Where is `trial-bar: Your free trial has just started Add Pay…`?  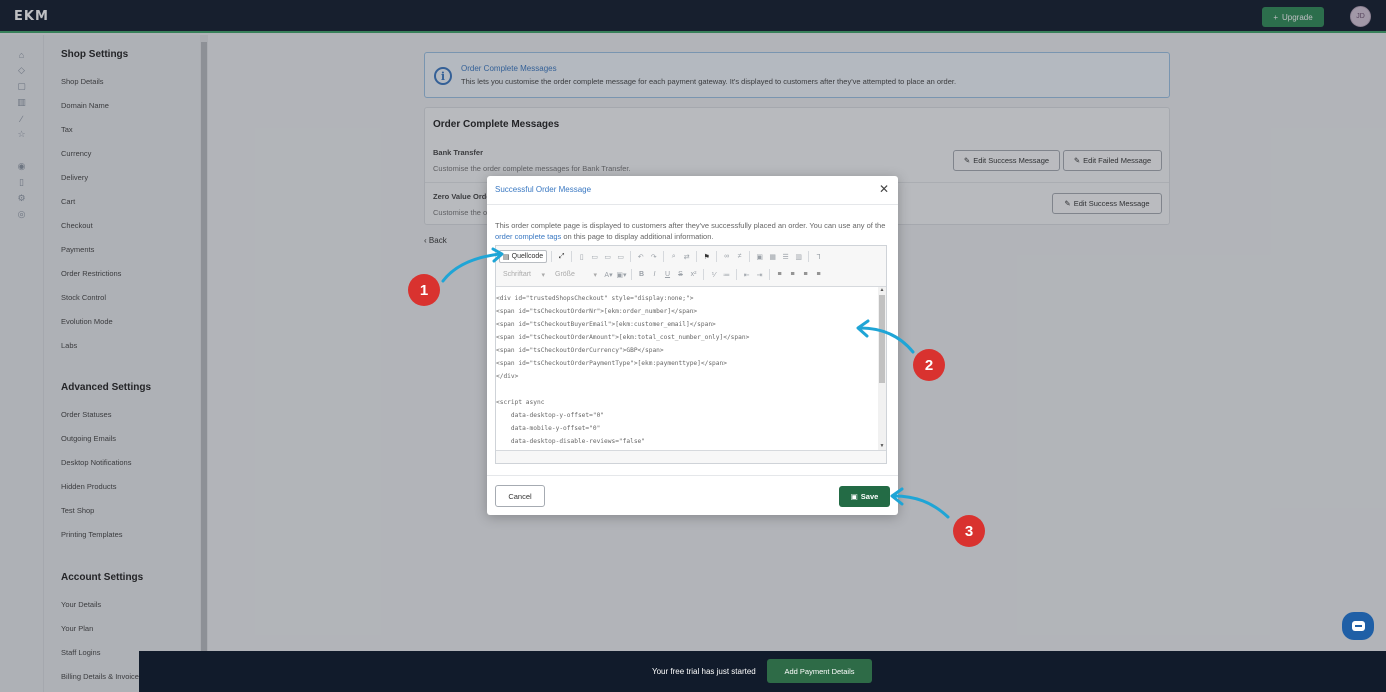 trial-bar: Your free trial has just started Add Pay… is located at coordinates (762, 671).